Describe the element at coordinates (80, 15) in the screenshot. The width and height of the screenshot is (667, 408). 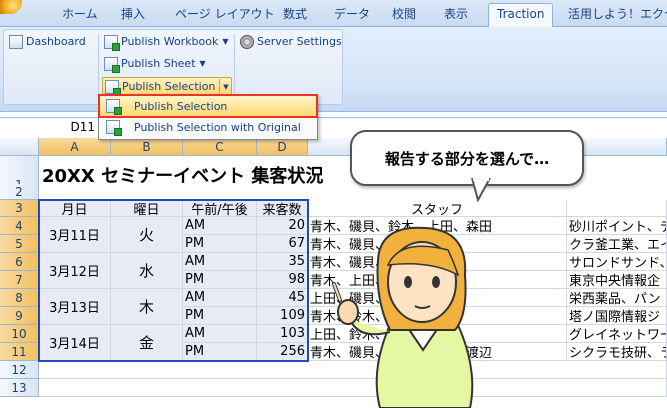
I see `tab-home: ホーム` at that location.